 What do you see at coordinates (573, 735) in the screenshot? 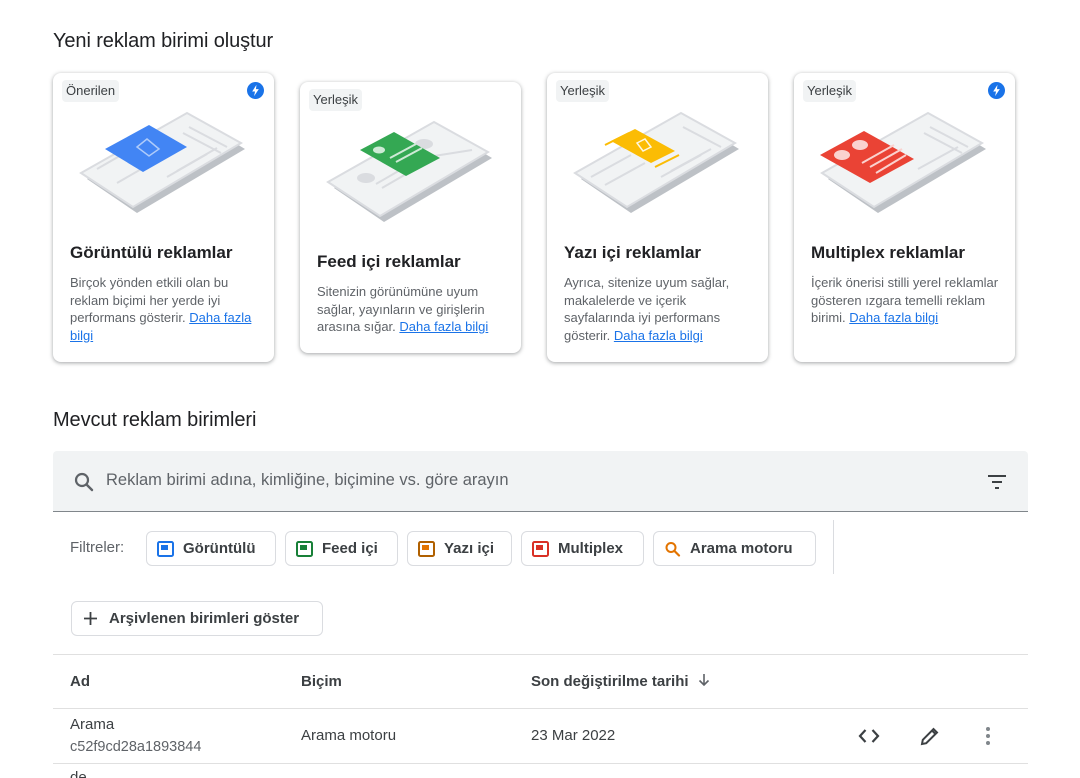
I see `row-modified: 23 Mar 2022` at bounding box center [573, 735].